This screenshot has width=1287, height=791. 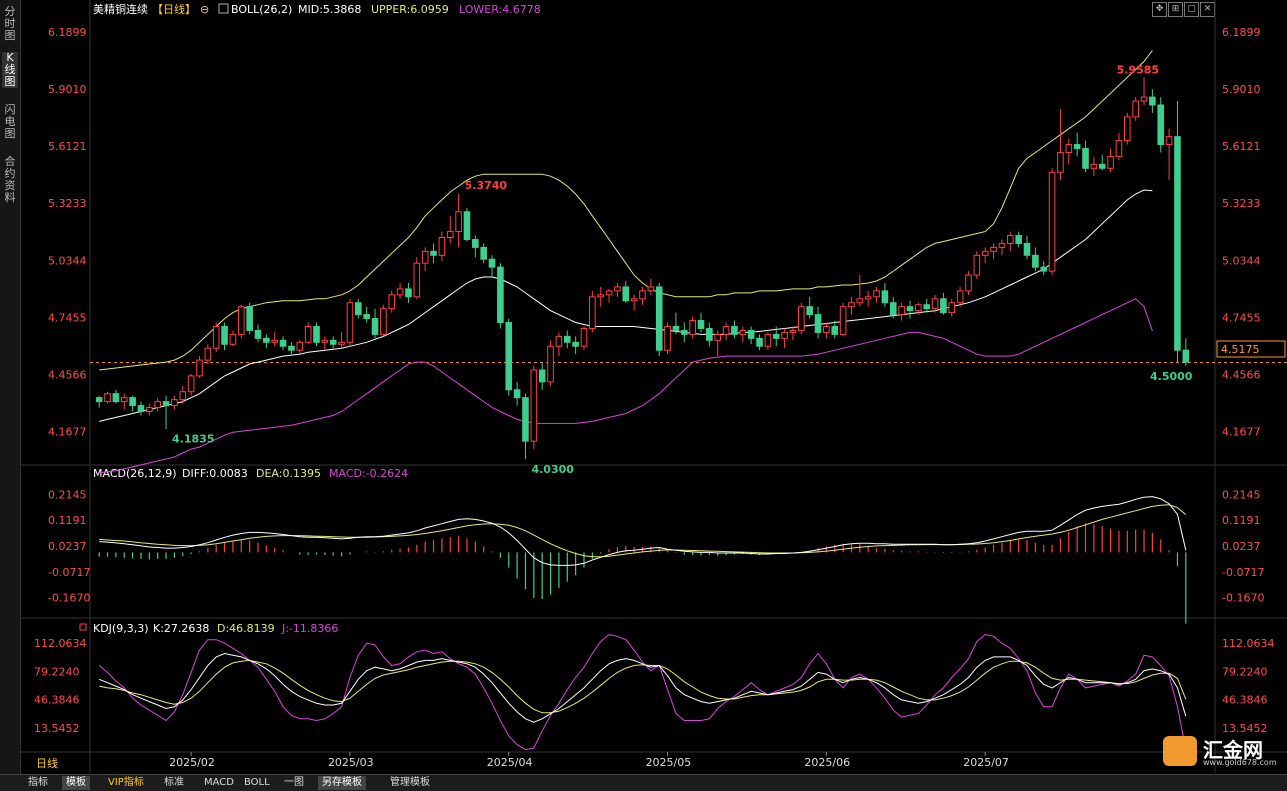 I want to click on tab-template: 模板, so click(x=76, y=783).